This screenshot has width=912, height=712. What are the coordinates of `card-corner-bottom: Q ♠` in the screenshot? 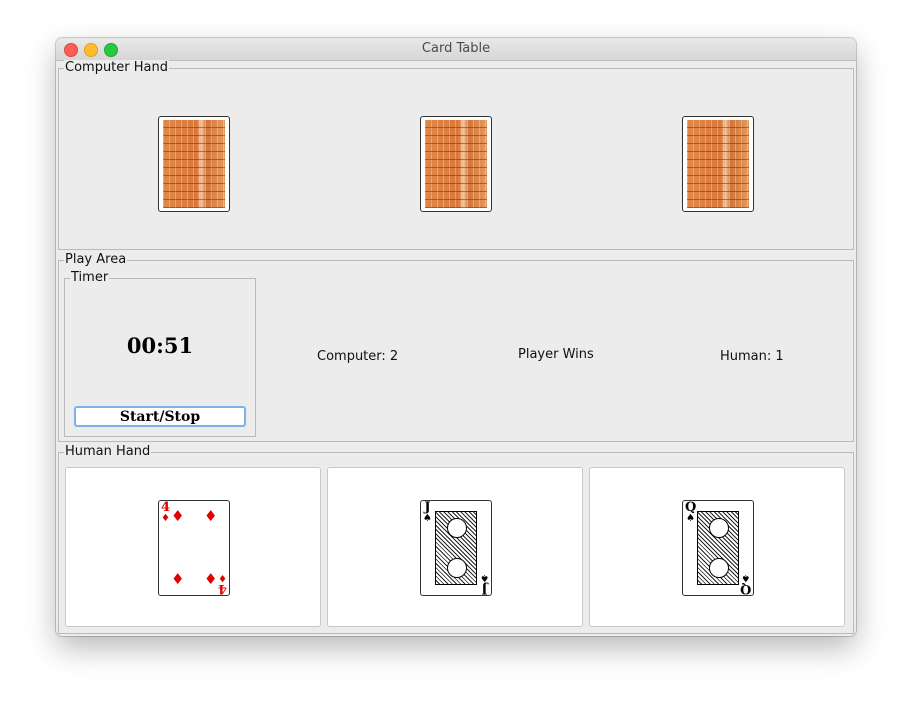 It's located at (745, 584).